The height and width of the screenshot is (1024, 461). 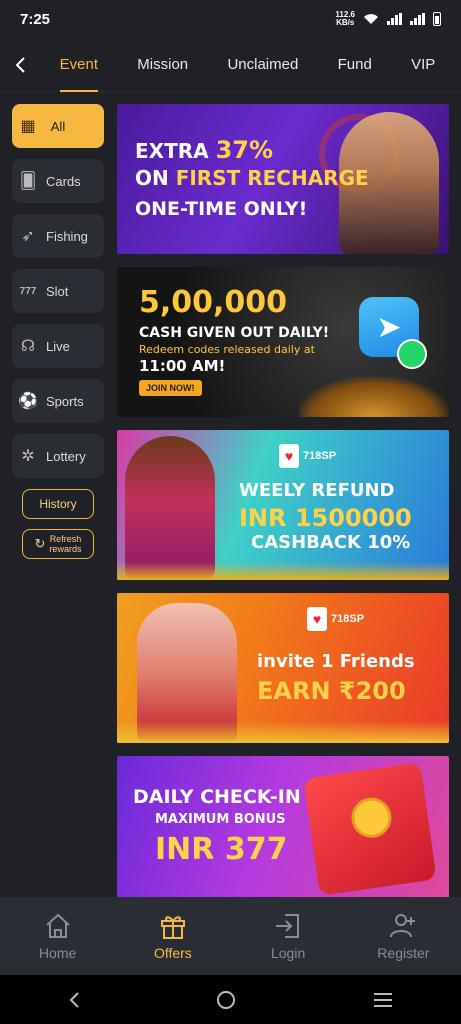 I want to click on clock: 7:25, so click(x=35, y=19).